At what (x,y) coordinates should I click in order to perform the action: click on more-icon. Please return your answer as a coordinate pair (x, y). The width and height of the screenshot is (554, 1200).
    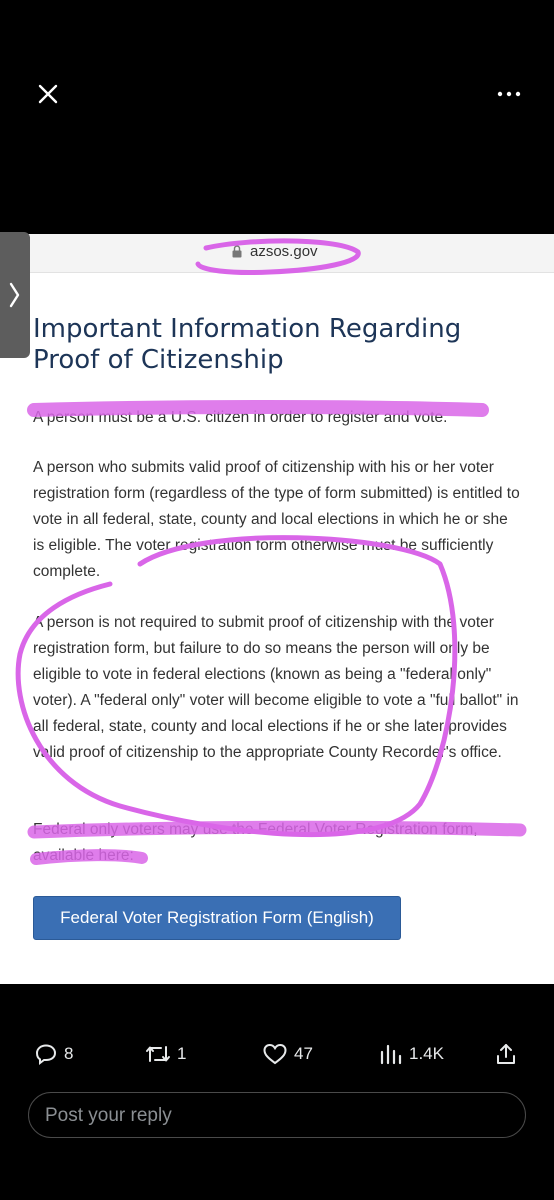
    Looking at the image, I should click on (509, 94).